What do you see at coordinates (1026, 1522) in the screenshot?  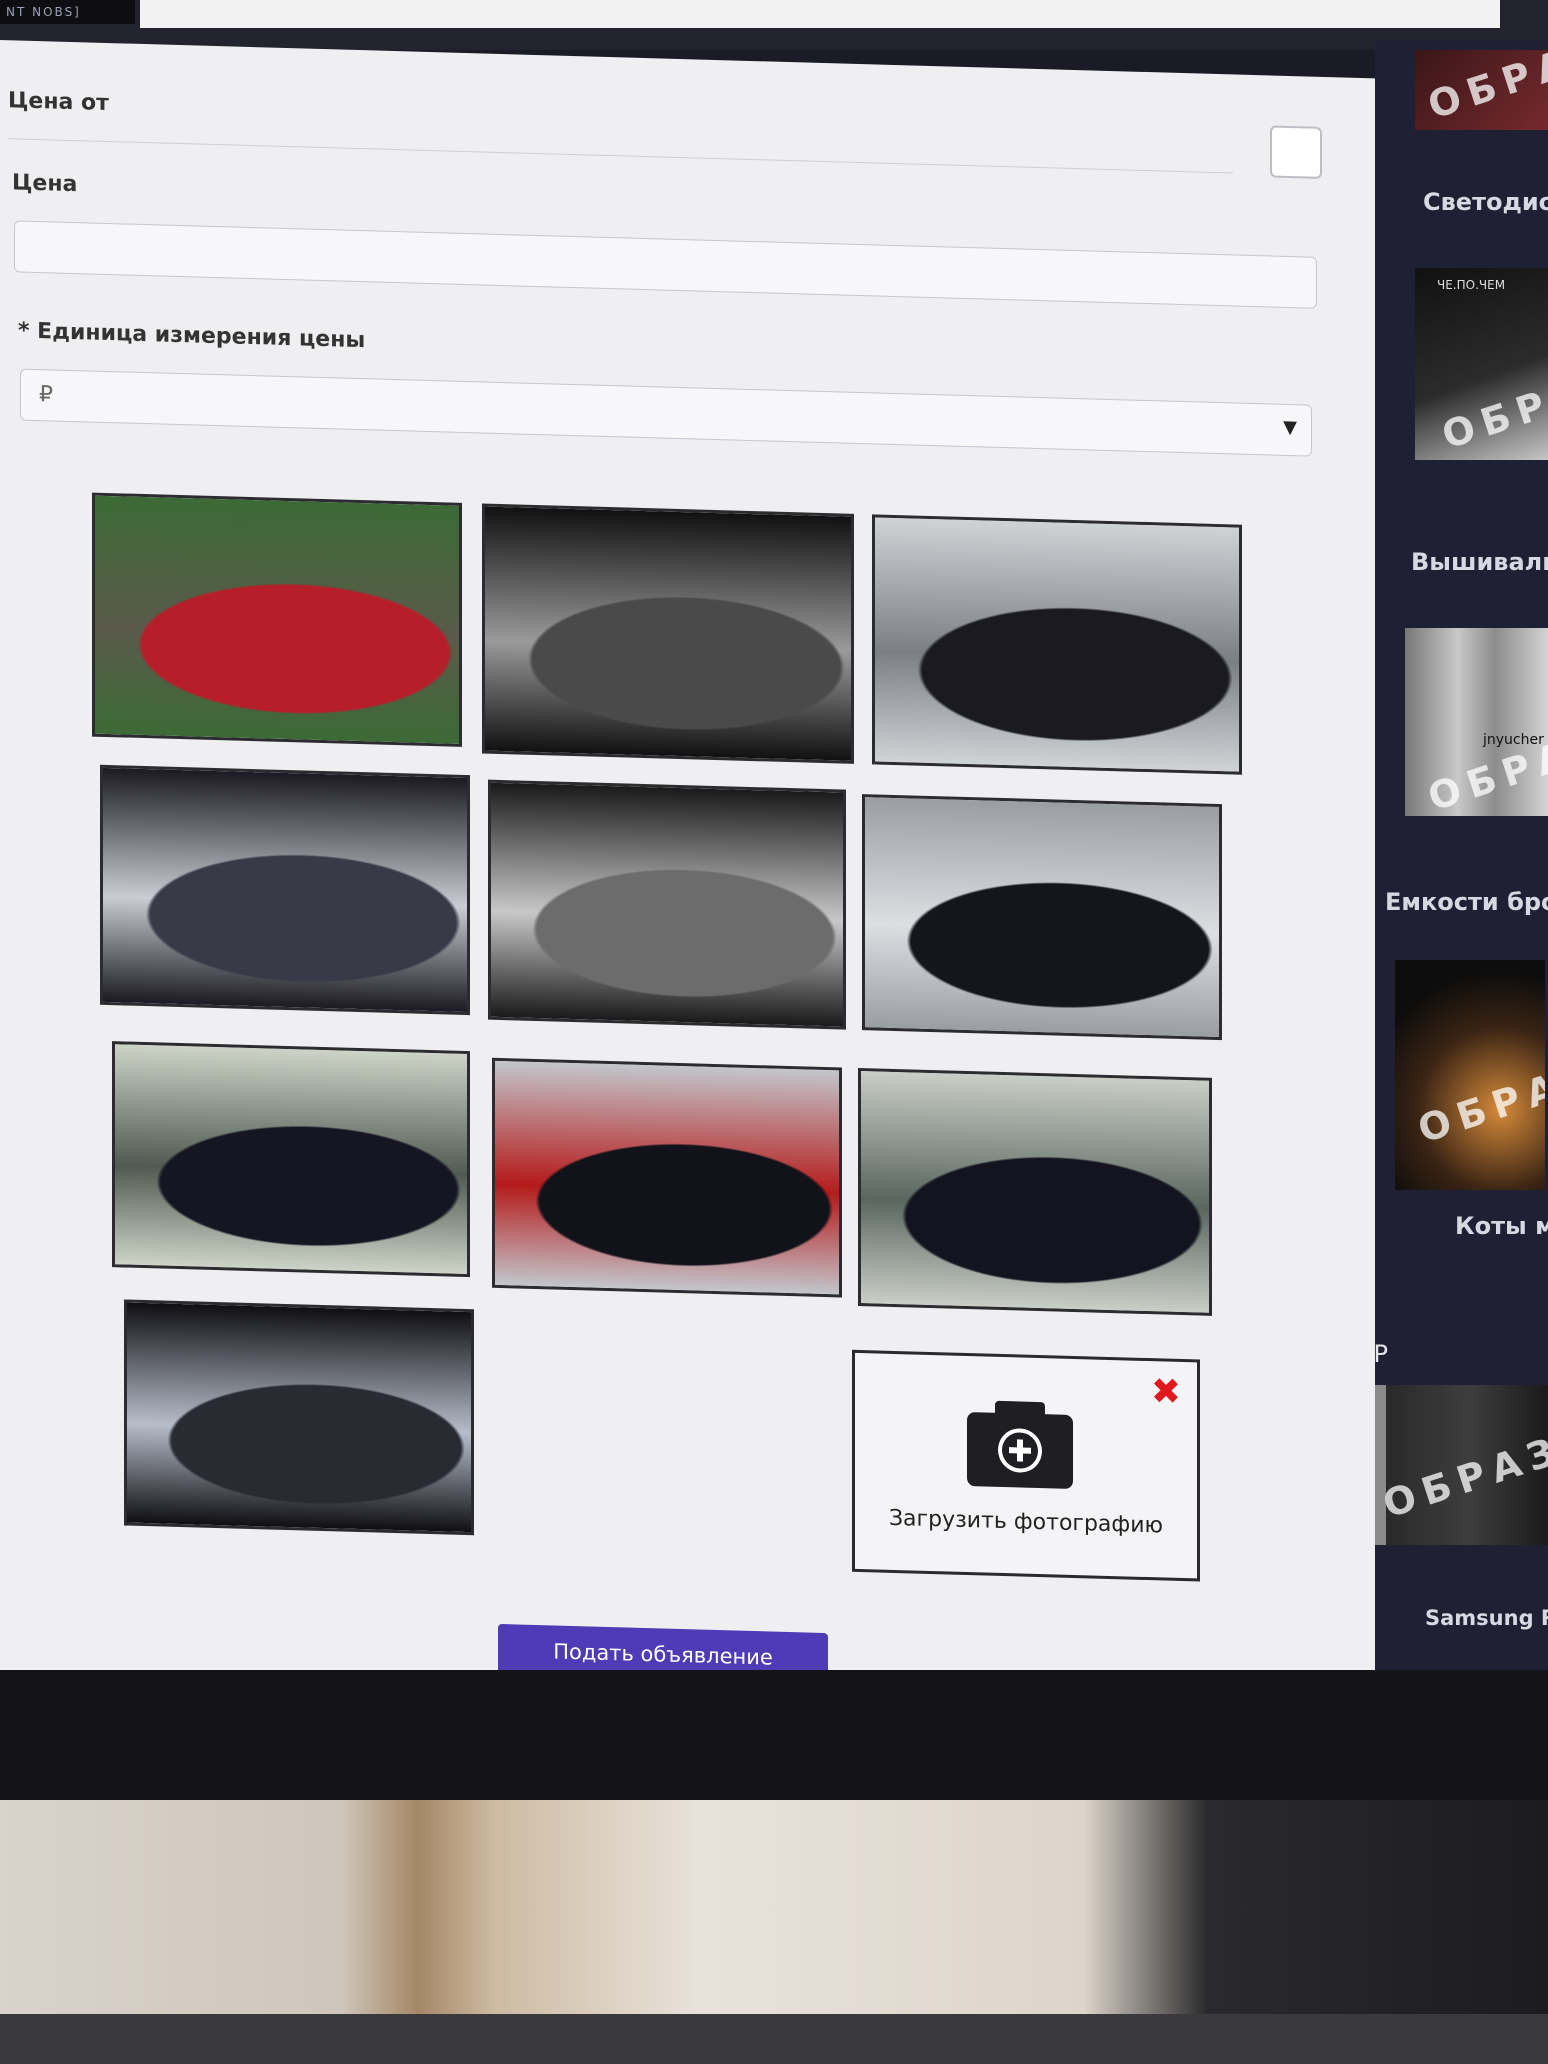 I see `upload-photo-label: Загрузить фотографию` at bounding box center [1026, 1522].